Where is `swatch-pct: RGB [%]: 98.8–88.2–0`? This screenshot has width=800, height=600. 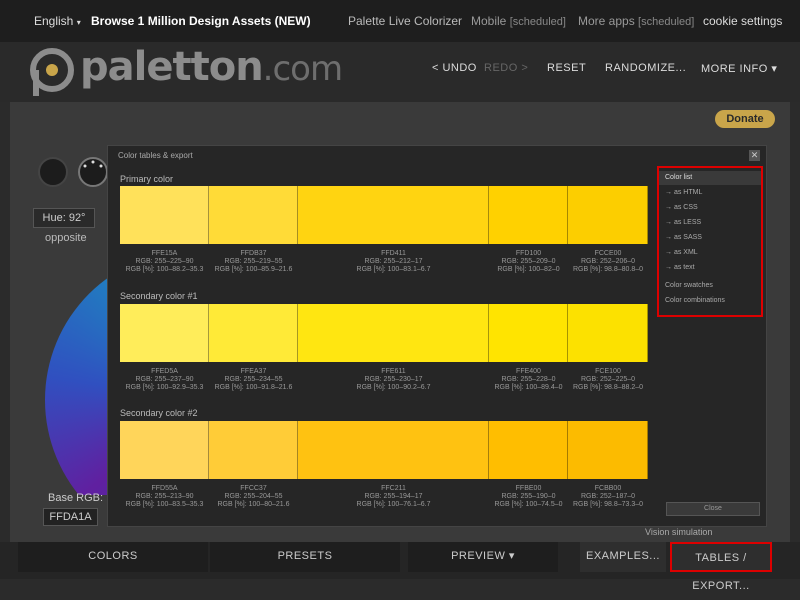 swatch-pct: RGB [%]: 98.8–88.2–0 is located at coordinates (608, 387).